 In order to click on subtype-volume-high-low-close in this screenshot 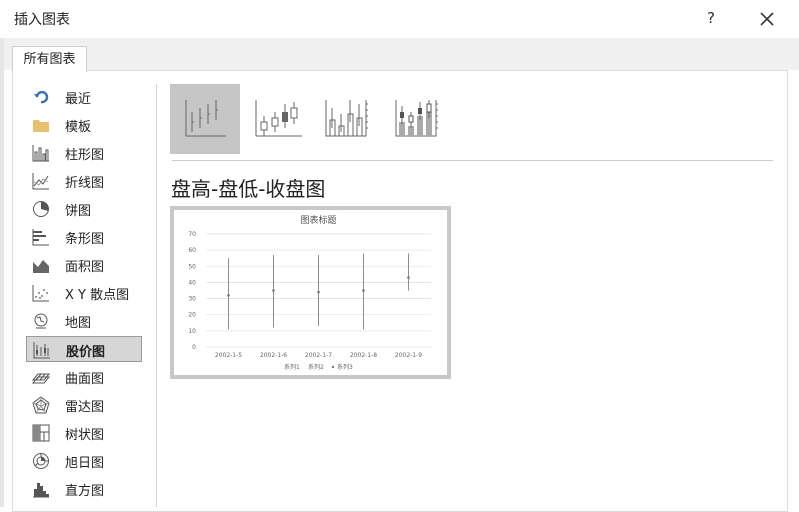, I will do `click(355, 119)`.